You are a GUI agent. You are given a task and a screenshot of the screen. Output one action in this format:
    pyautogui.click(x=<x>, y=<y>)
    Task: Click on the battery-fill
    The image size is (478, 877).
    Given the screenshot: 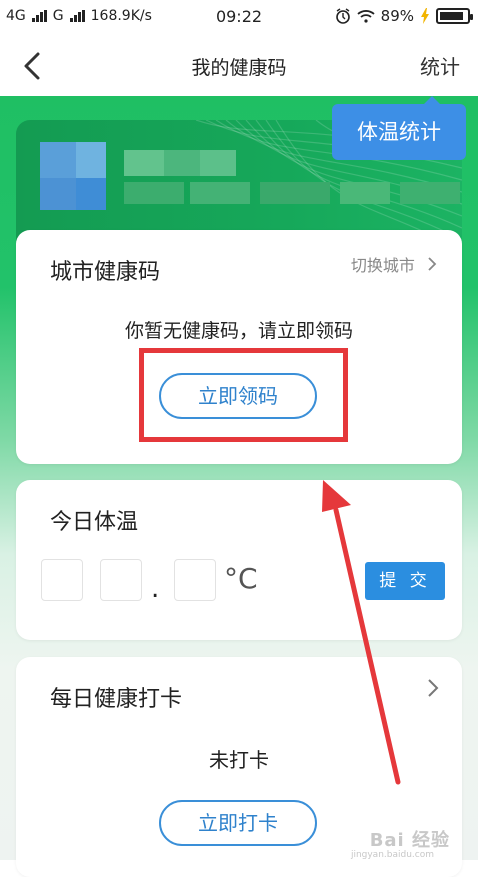 What is the action you would take?
    pyautogui.click(x=451, y=16)
    